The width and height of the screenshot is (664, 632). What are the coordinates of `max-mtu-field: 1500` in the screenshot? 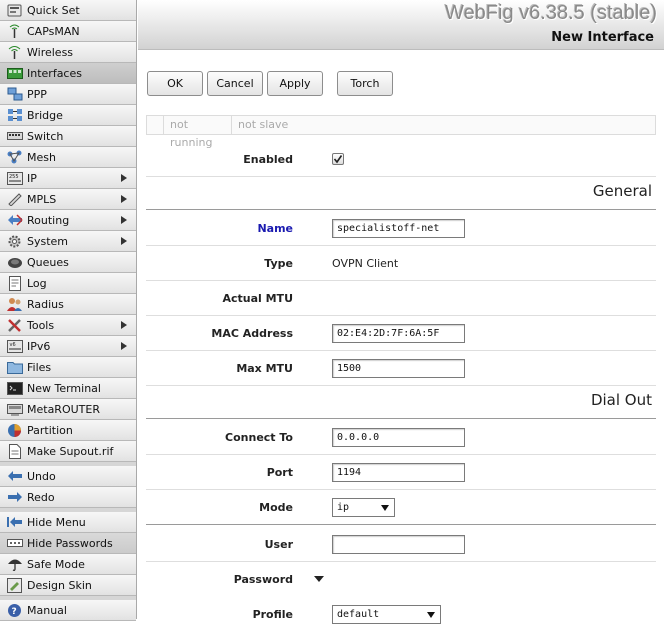 It's located at (398, 368).